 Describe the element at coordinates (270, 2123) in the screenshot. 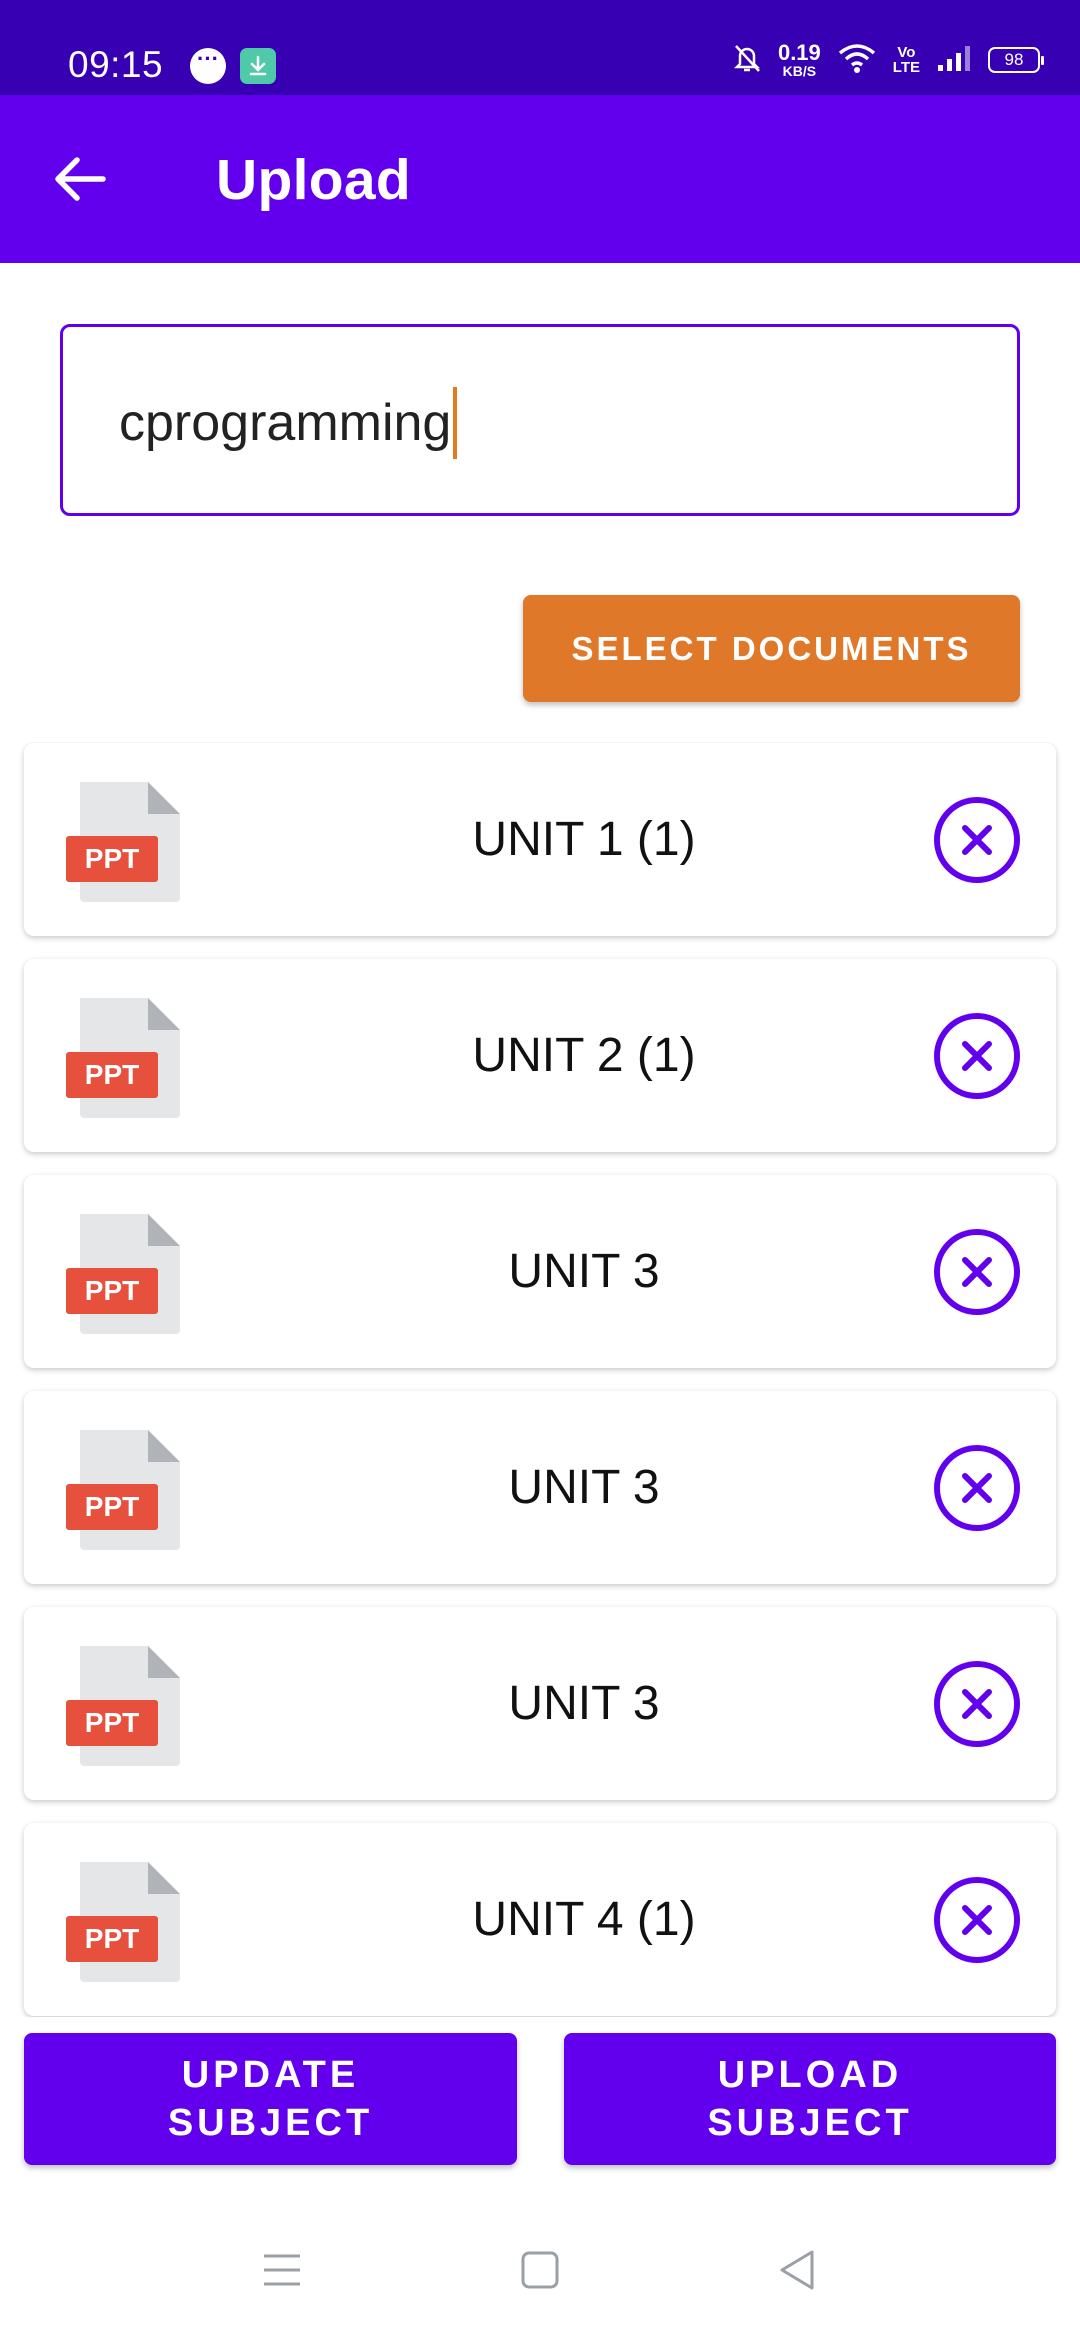

I see `update-subject-label-line2: SUBJECT` at that location.